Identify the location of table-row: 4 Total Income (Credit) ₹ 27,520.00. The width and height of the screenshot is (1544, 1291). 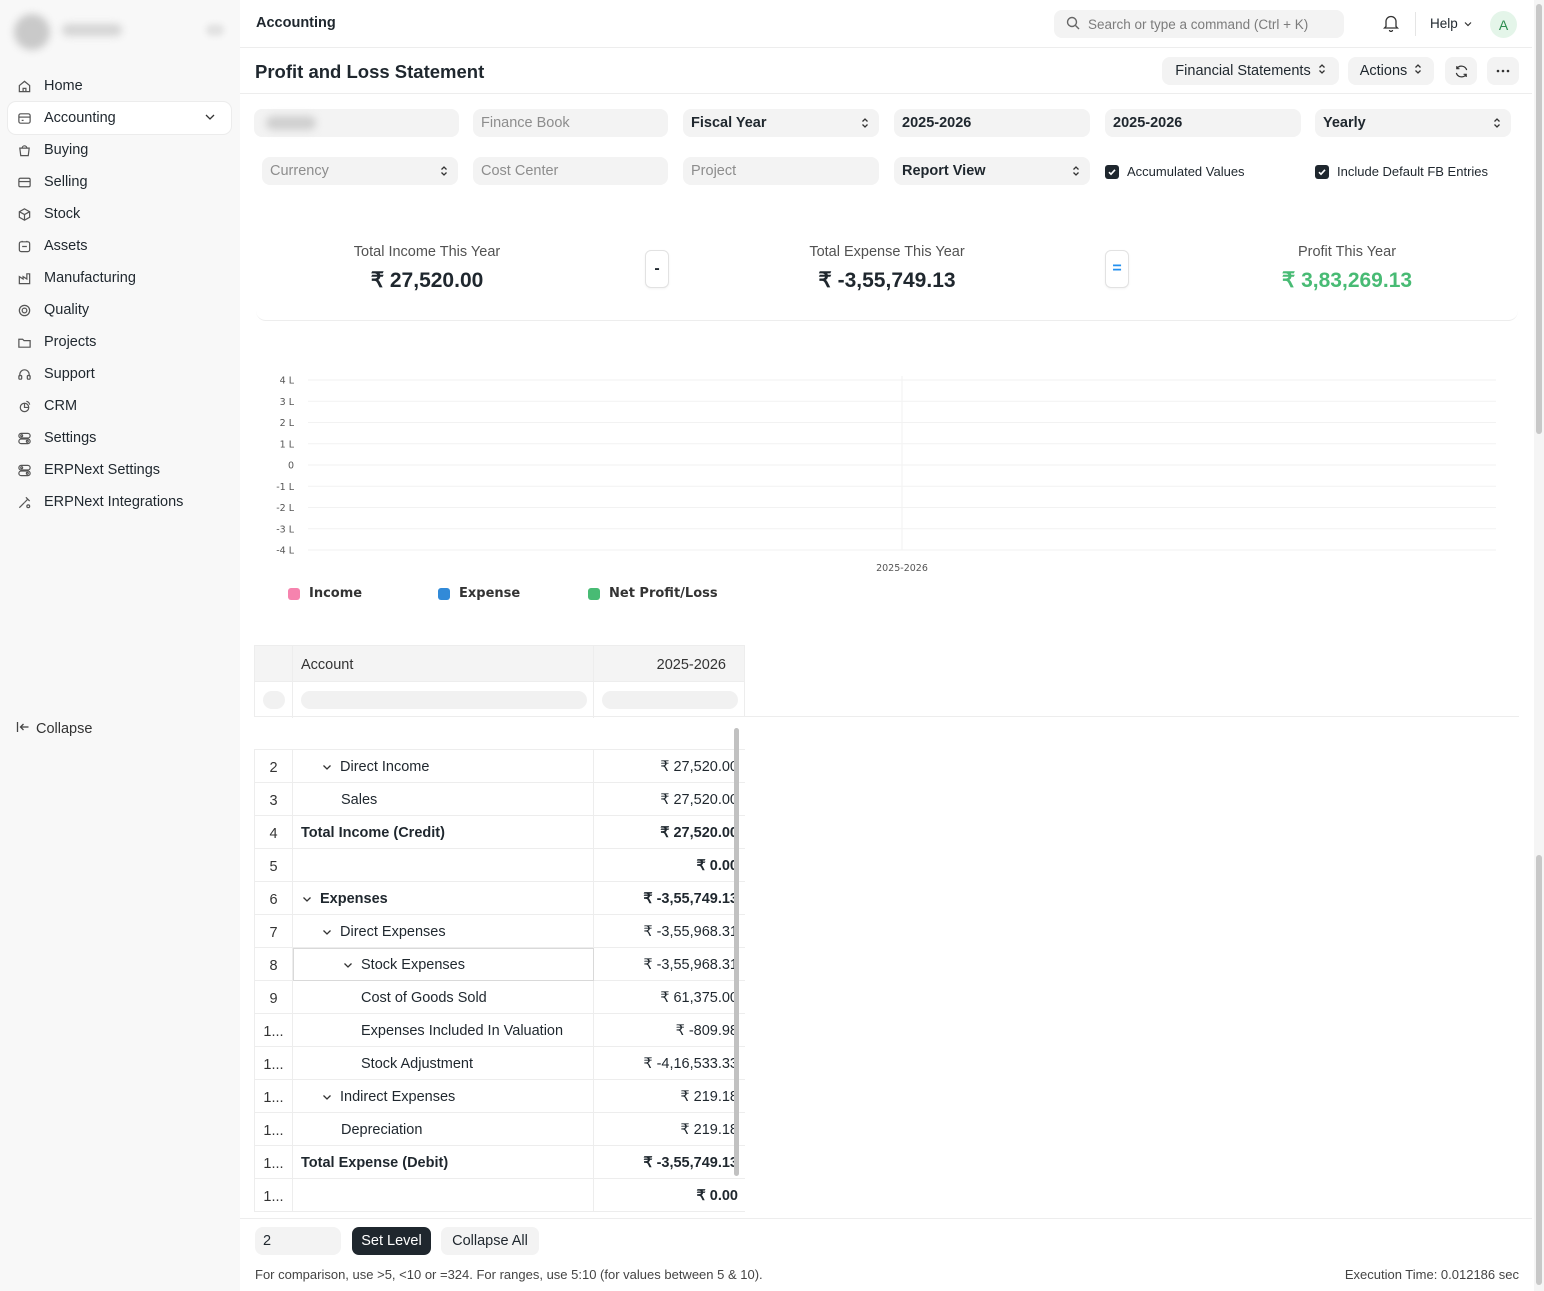
(499, 832).